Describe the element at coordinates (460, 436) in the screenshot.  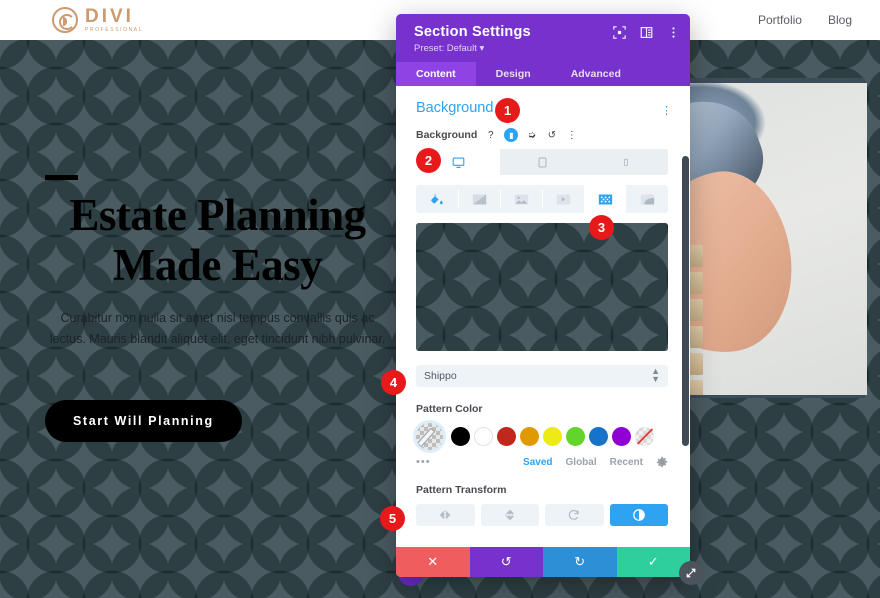
I see `swatch-black` at that location.